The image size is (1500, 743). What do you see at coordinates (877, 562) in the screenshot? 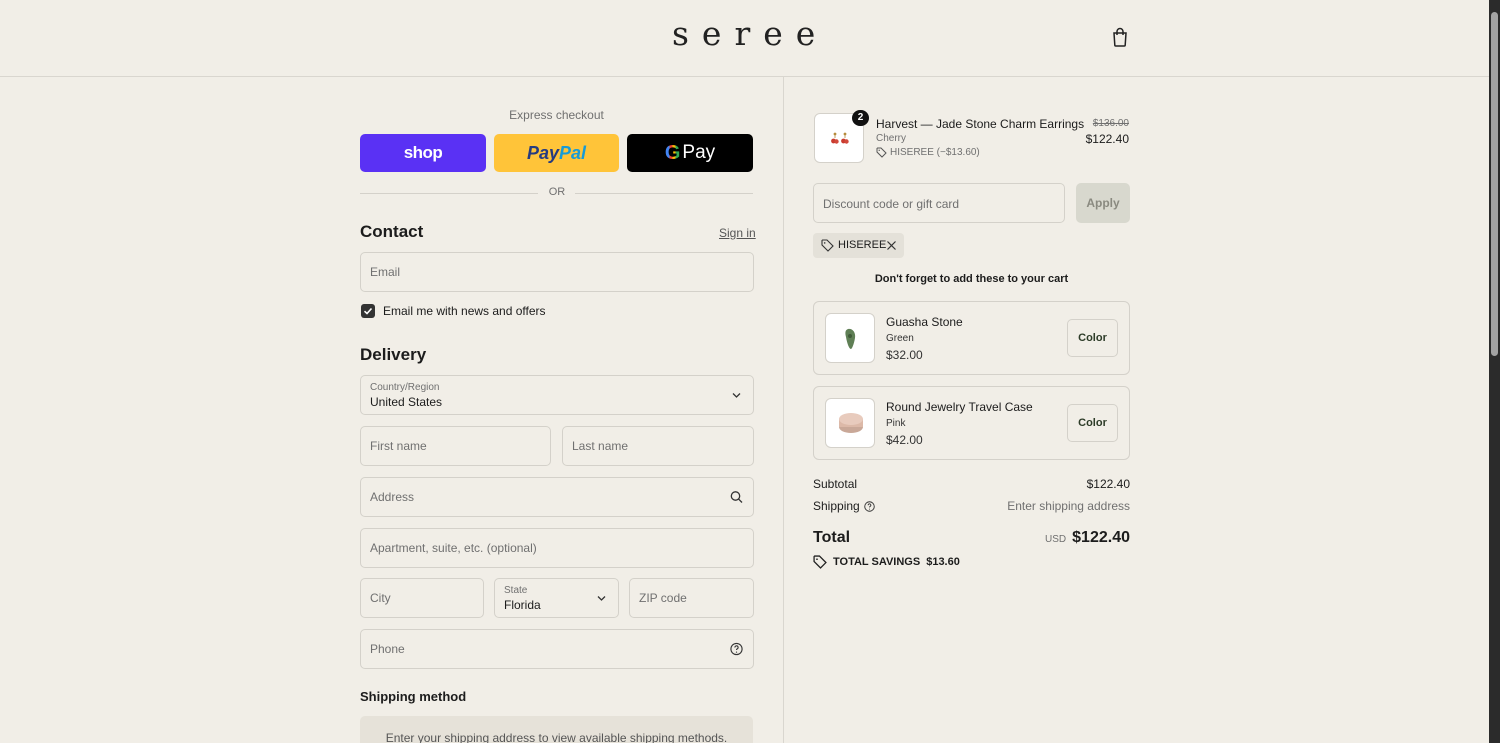
I see `savings-label: TOTAL SAVINGS` at bounding box center [877, 562].